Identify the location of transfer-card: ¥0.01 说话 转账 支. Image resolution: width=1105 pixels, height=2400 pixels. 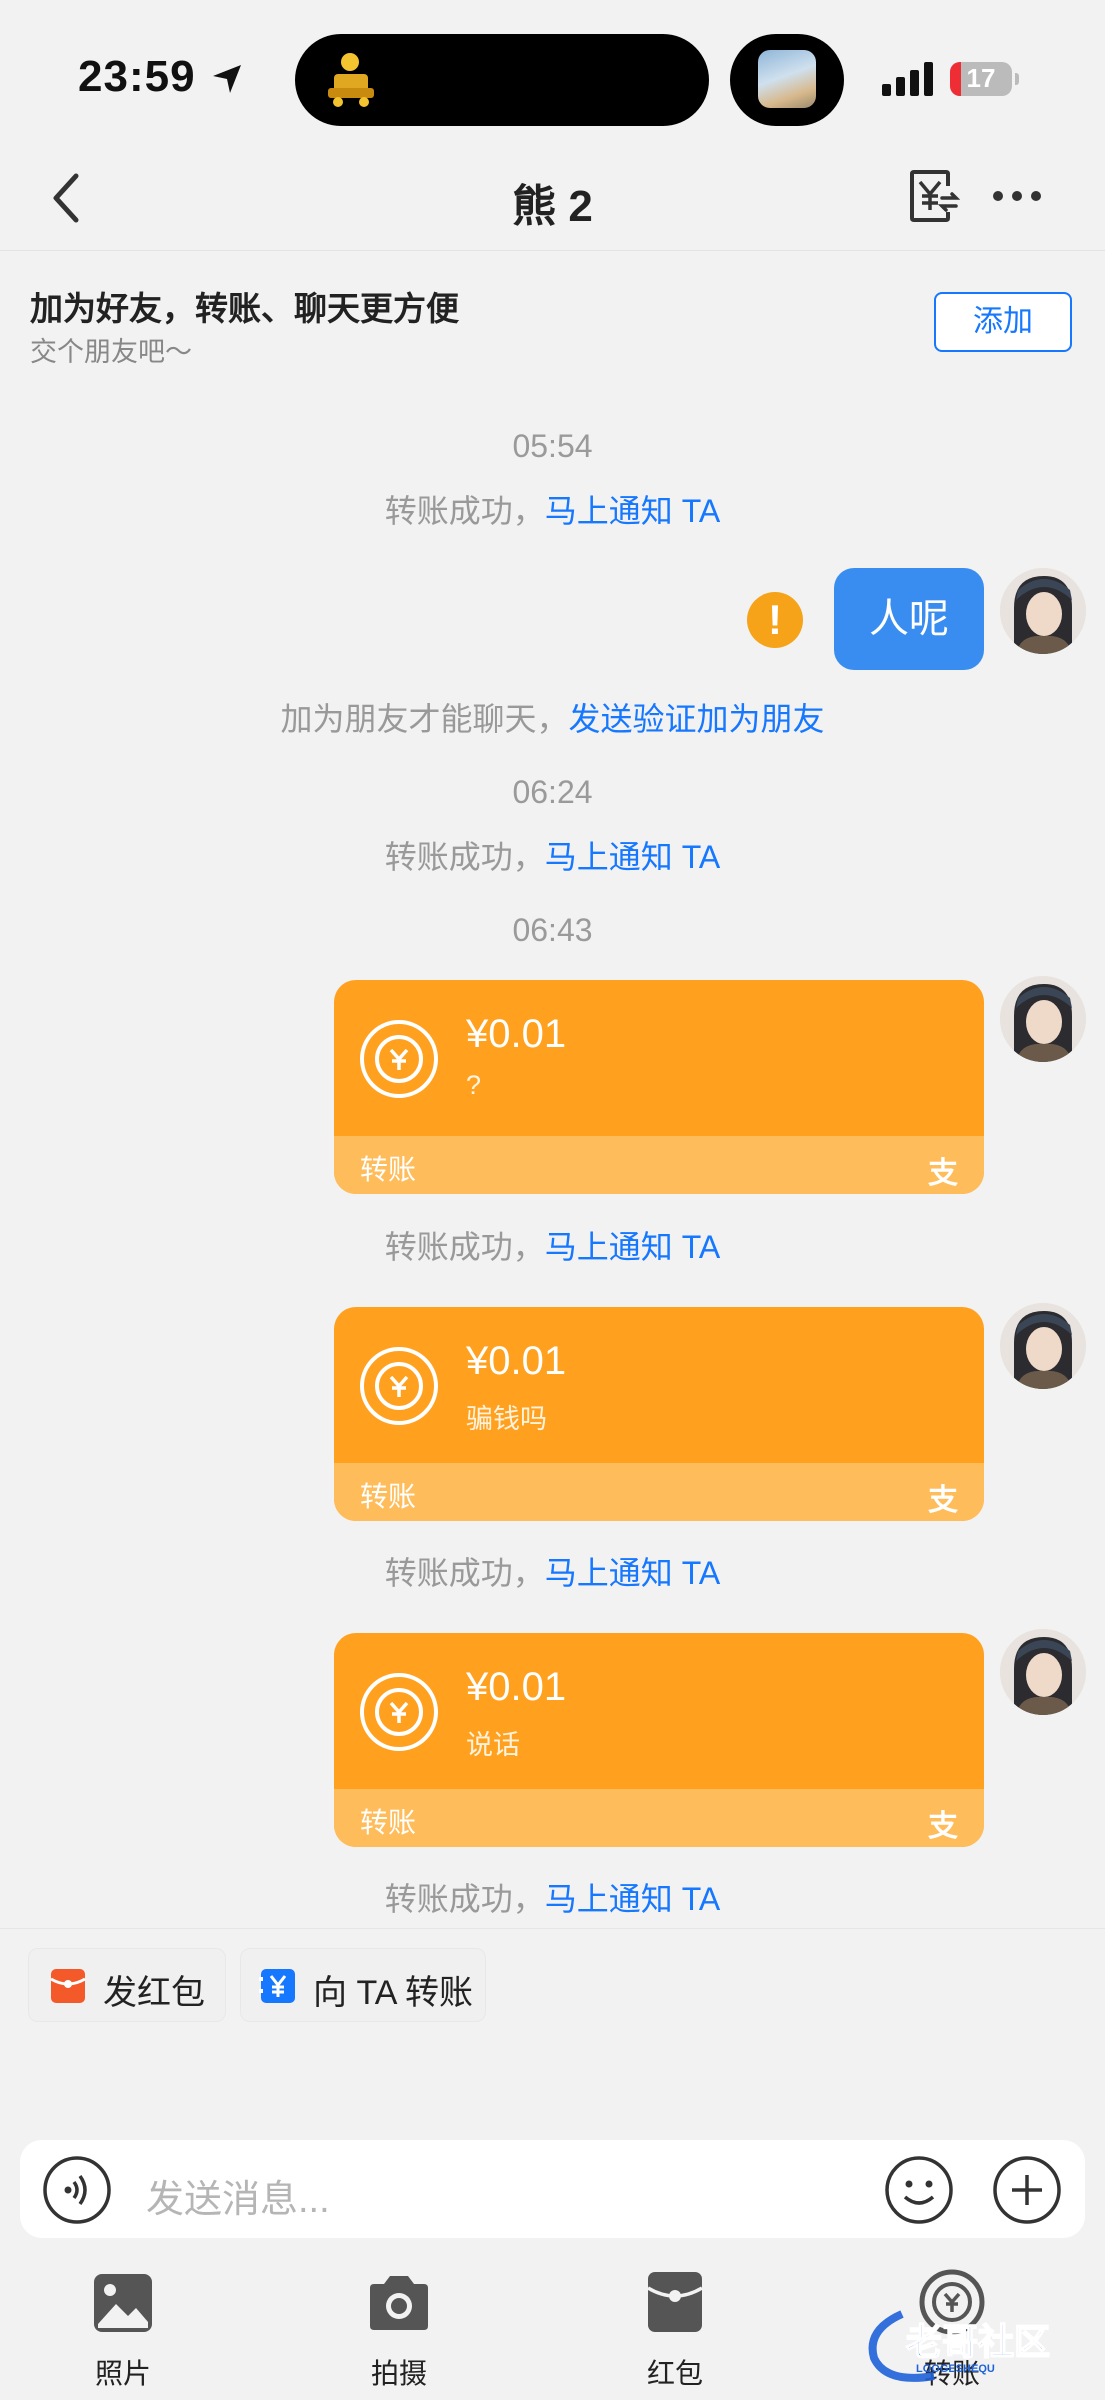
(659, 1740).